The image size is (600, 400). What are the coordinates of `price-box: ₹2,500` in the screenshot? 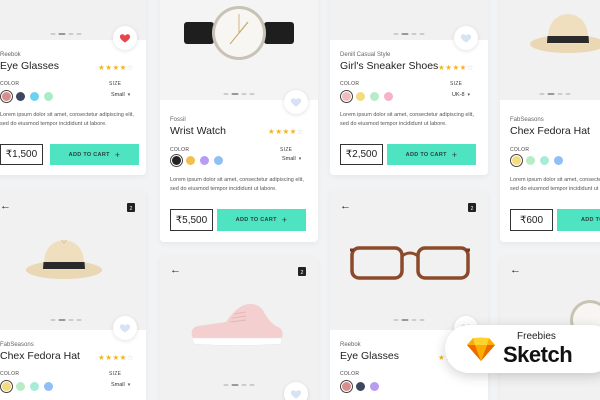 It's located at (361, 154).